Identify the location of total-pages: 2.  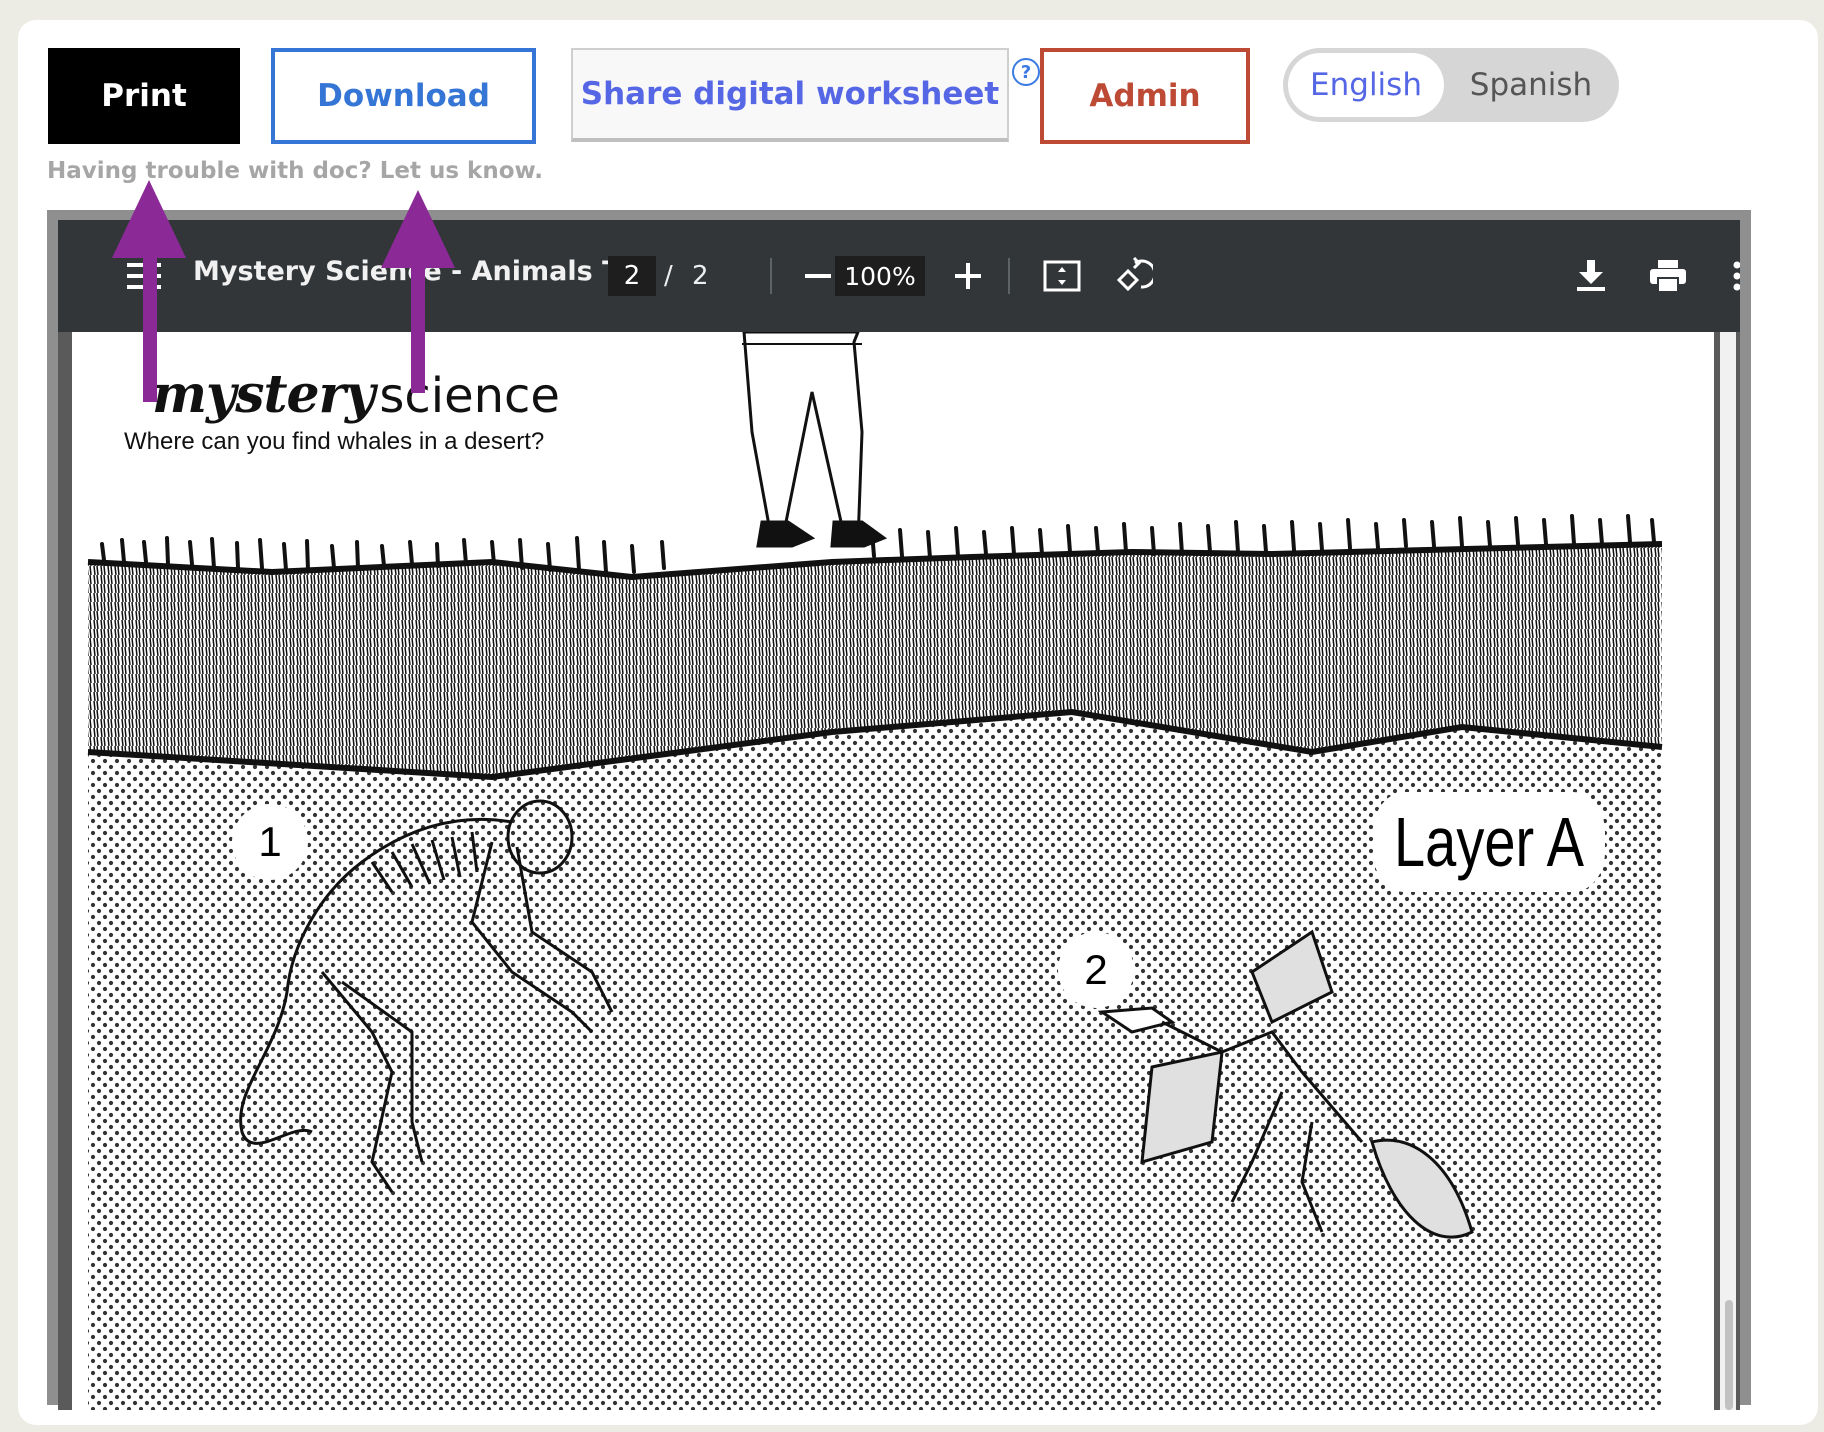
(700, 276).